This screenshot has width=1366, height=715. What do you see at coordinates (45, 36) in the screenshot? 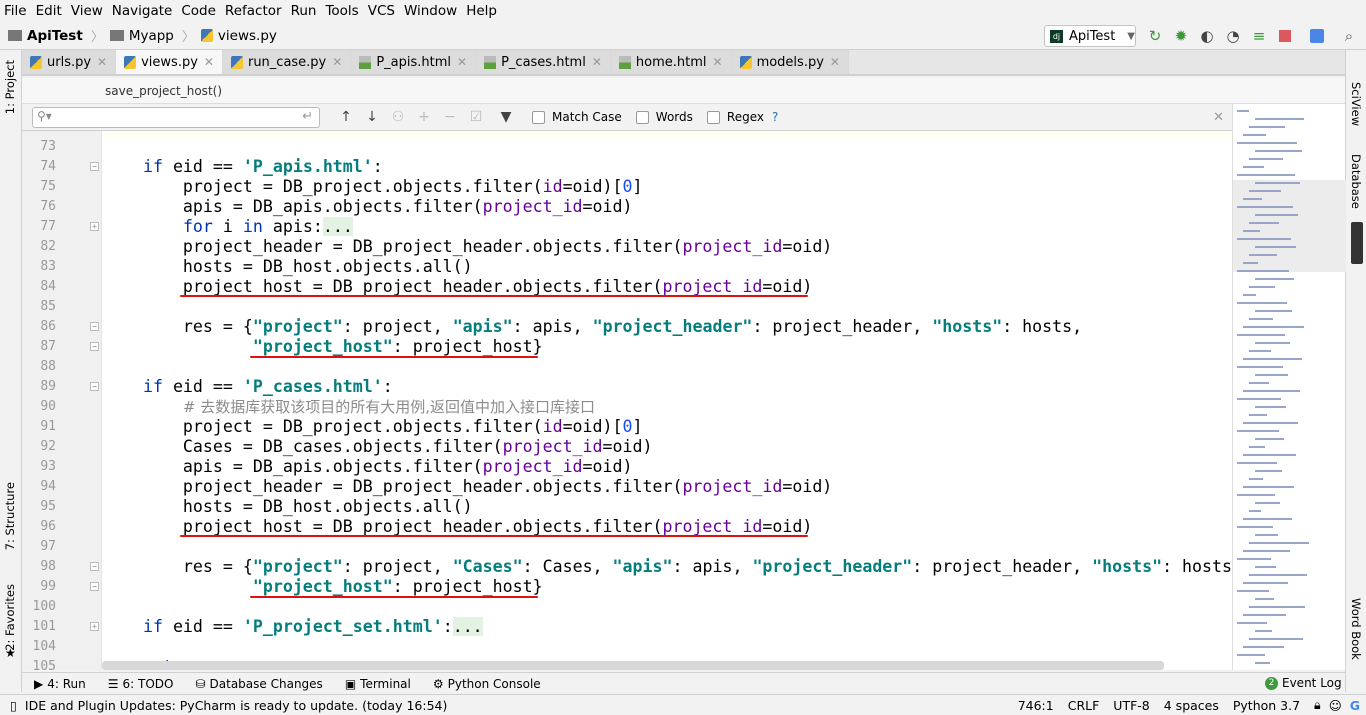
I see `breadcrumb-project: ApiTest` at bounding box center [45, 36].